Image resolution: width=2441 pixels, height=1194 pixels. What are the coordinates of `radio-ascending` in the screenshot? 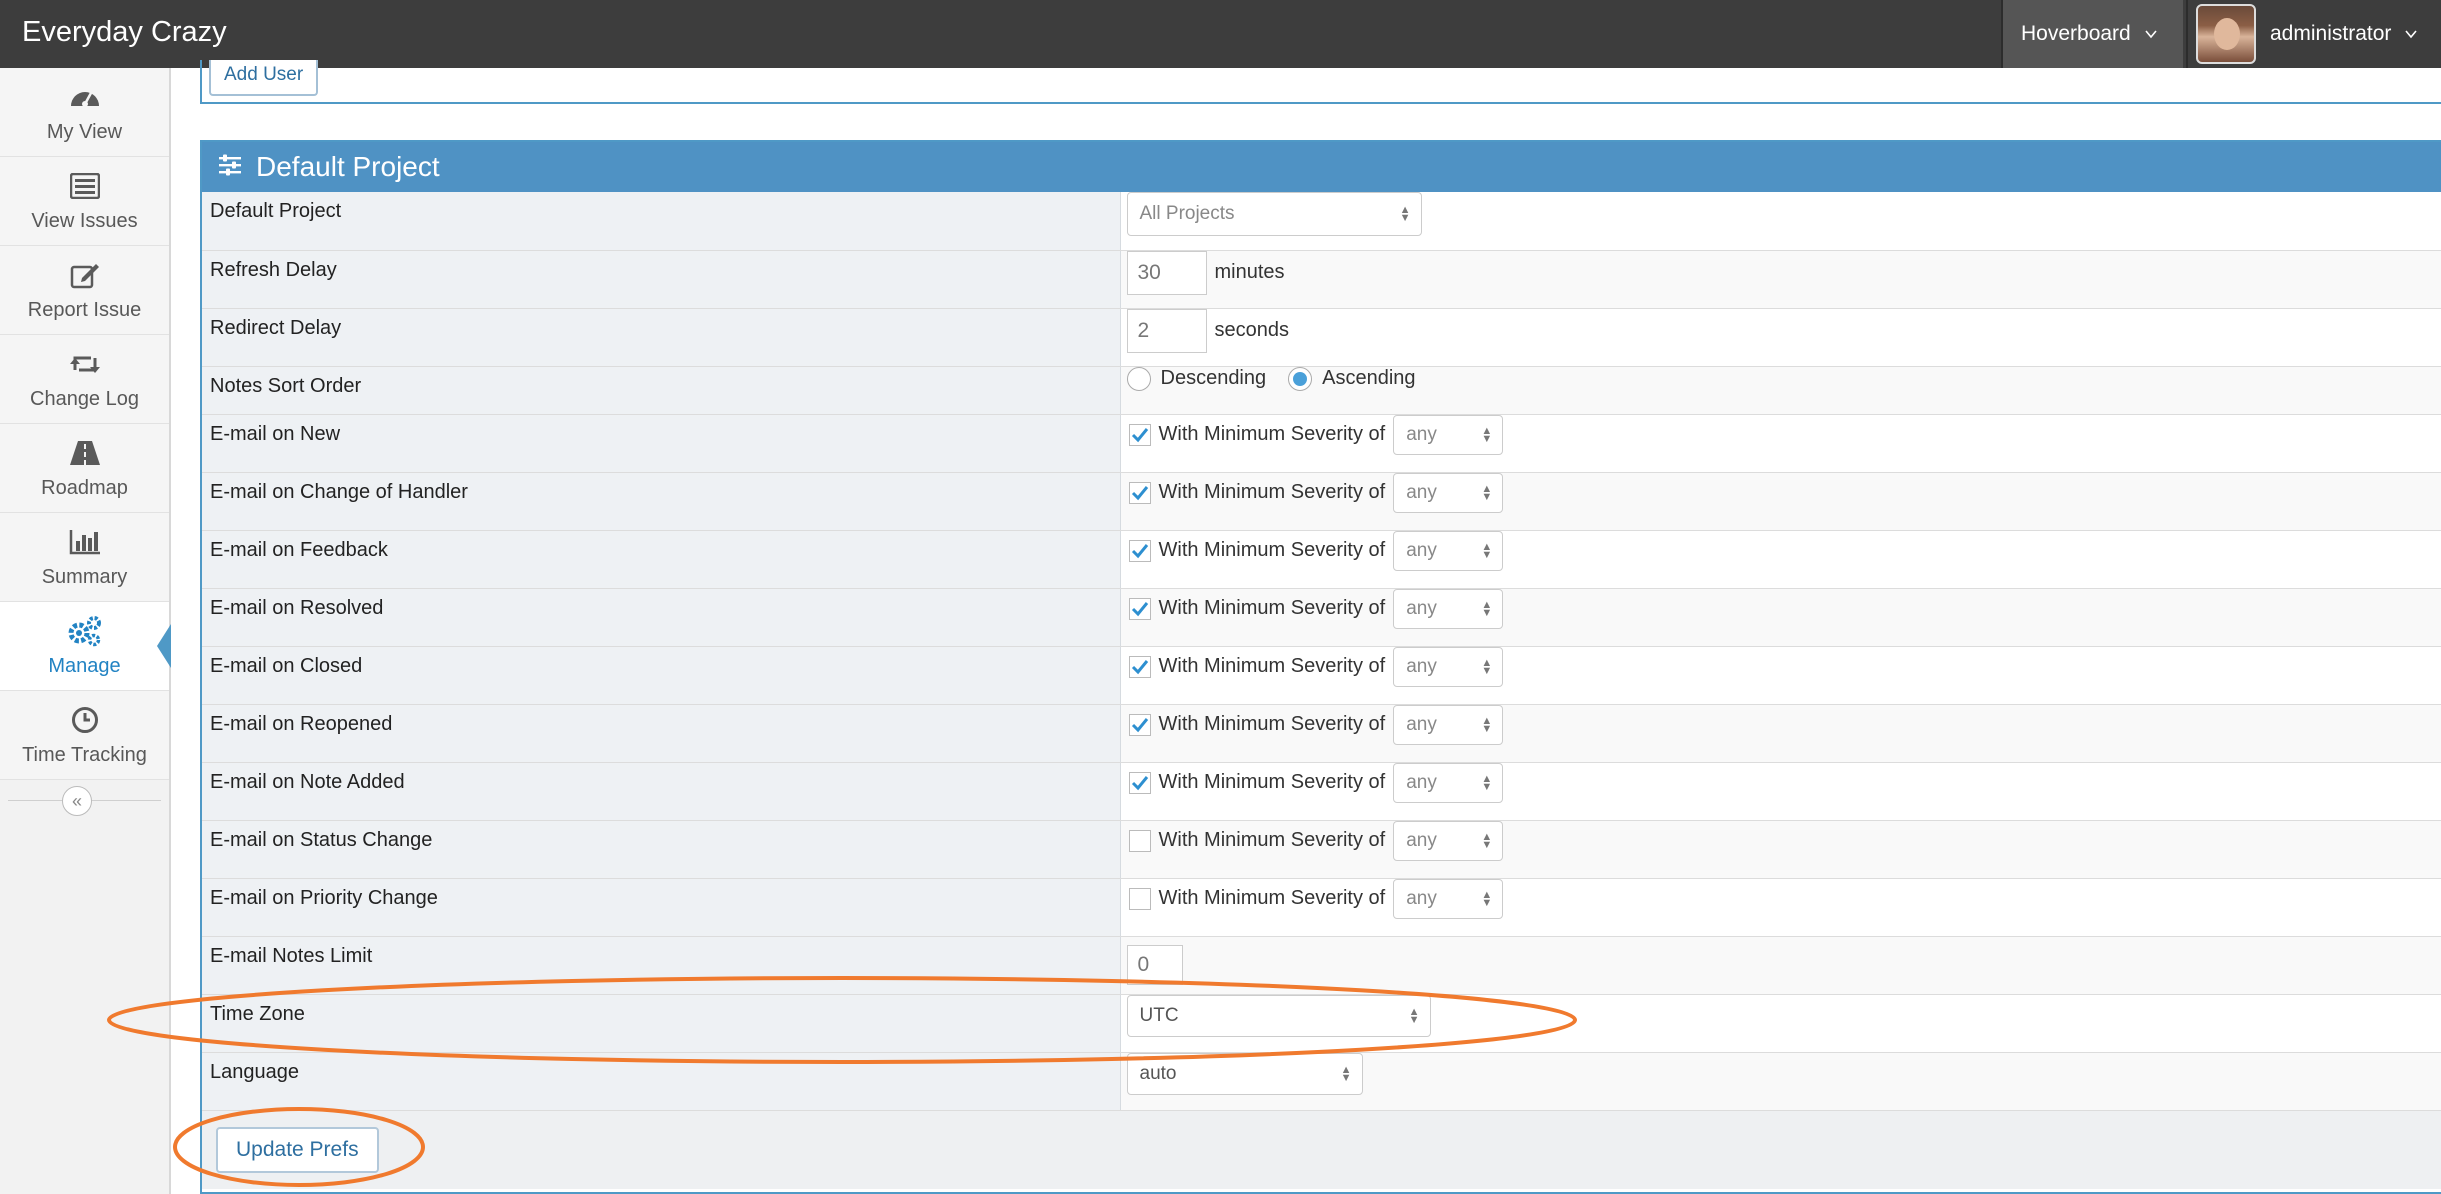 It's located at (1300, 378).